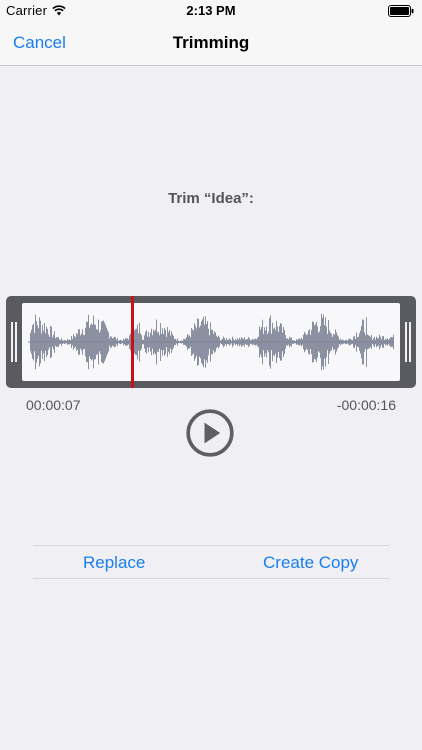  Describe the element at coordinates (366, 405) in the screenshot. I see `remaining-time: -00:00:16` at that location.